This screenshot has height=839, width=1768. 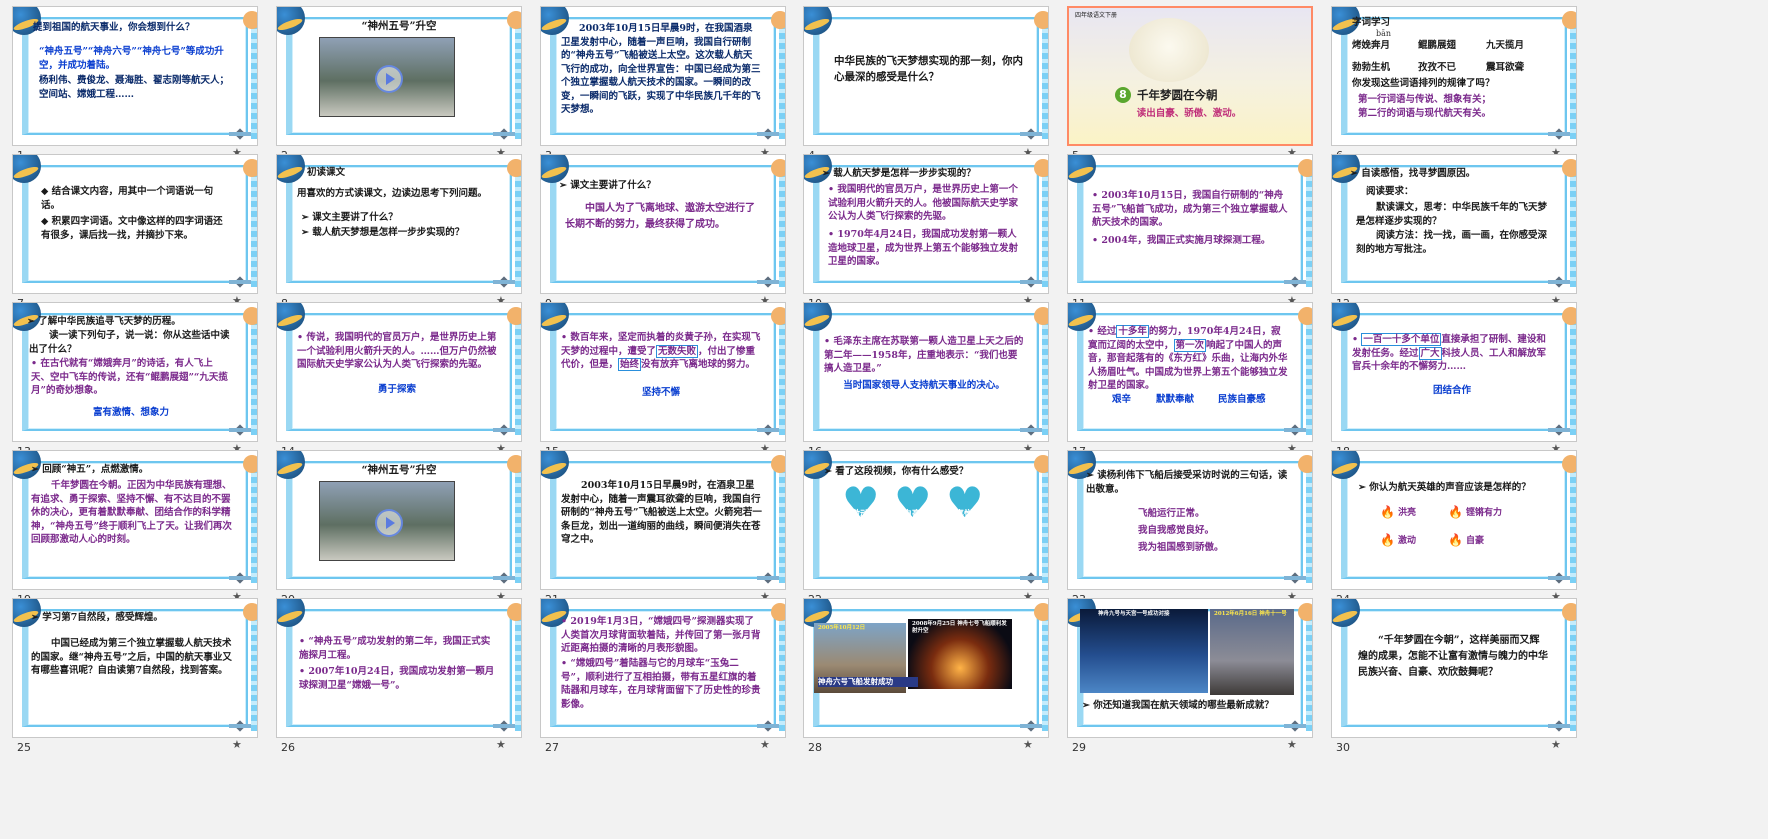 What do you see at coordinates (926, 532) in the screenshot?
I see `slide-thumbnail-22: ➢ 看了这段视频，你有什么感受？激动自豪喜悦22★` at bounding box center [926, 532].